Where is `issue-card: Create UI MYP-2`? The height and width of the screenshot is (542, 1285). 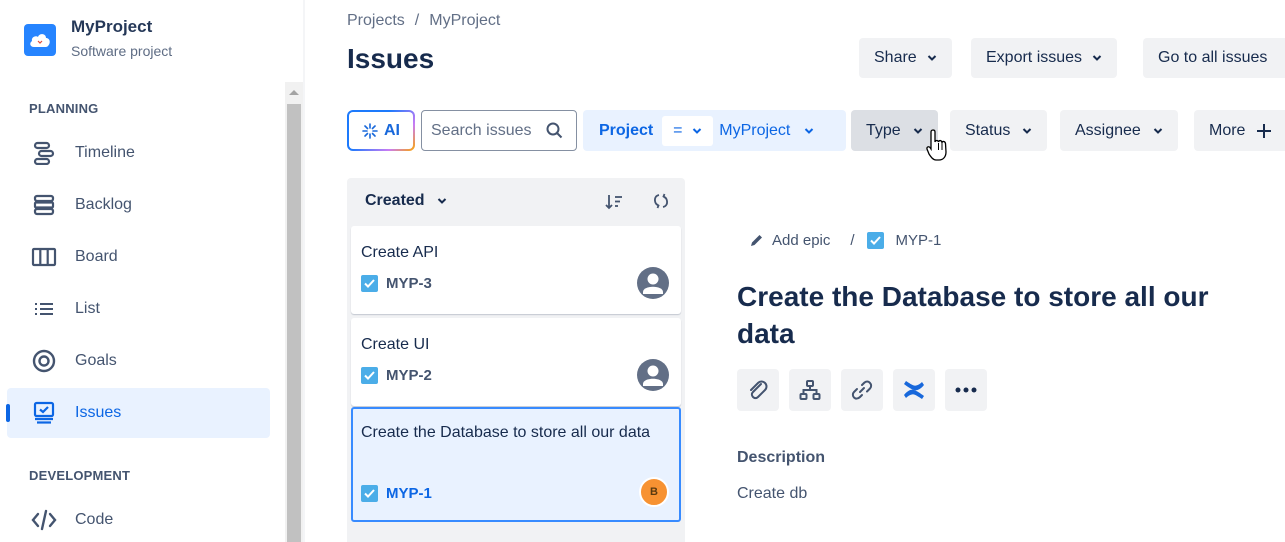 issue-card: Create UI MYP-2 is located at coordinates (516, 362).